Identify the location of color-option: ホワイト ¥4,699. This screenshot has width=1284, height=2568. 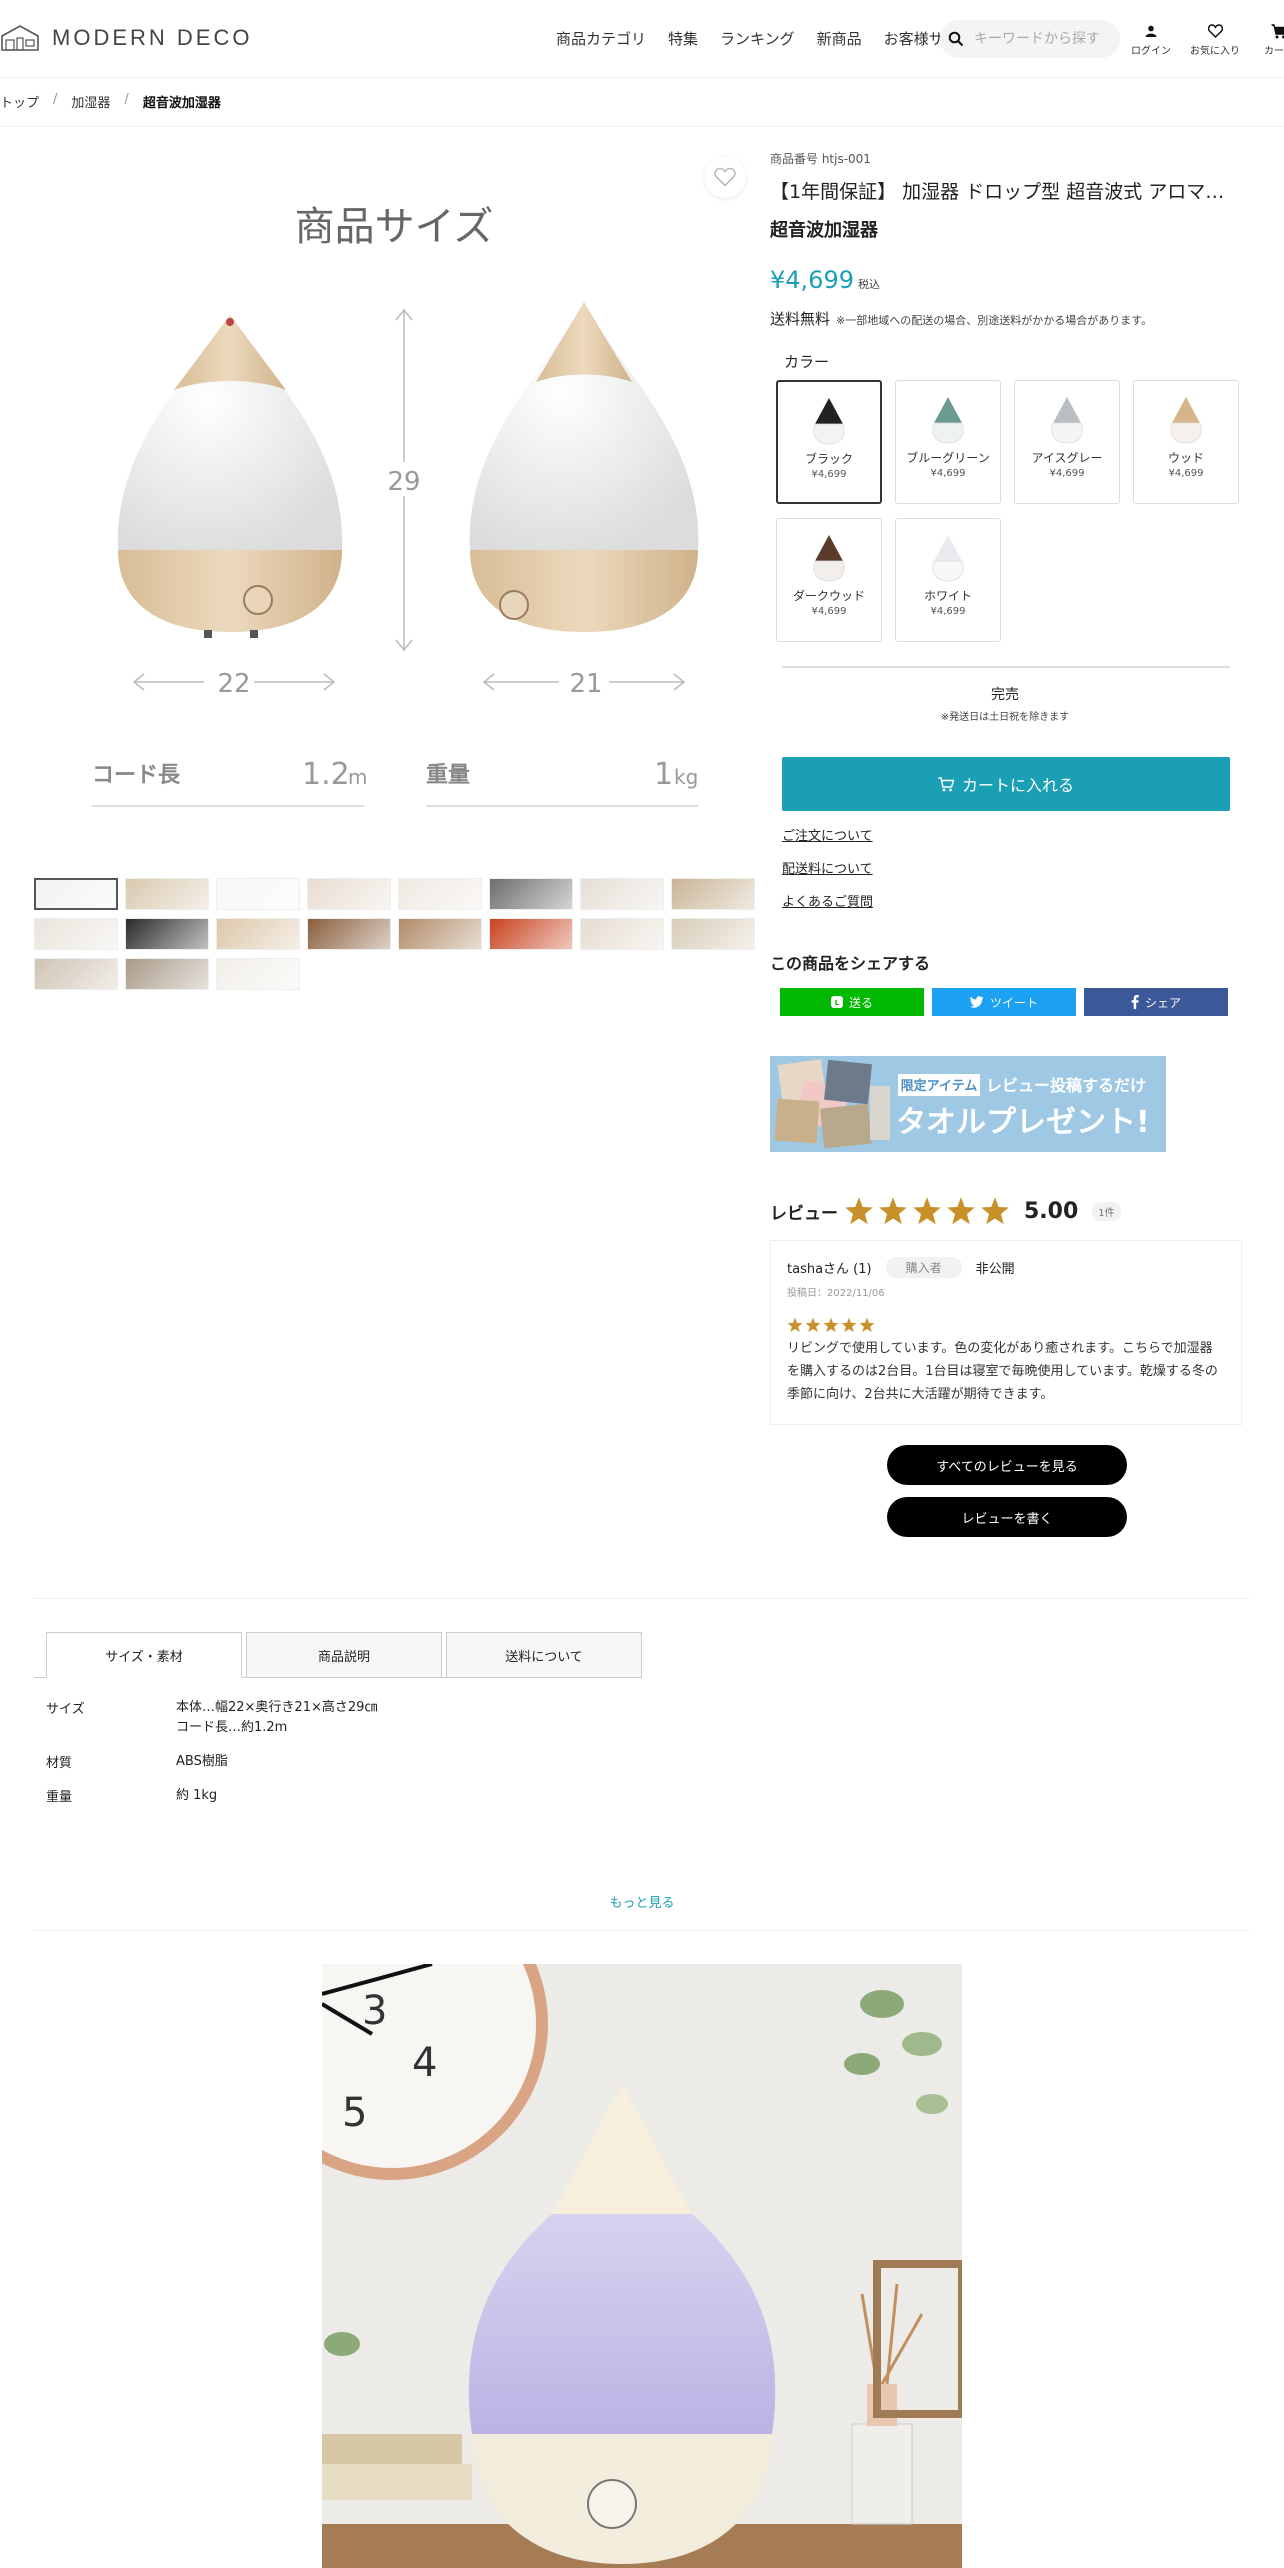
(948, 580).